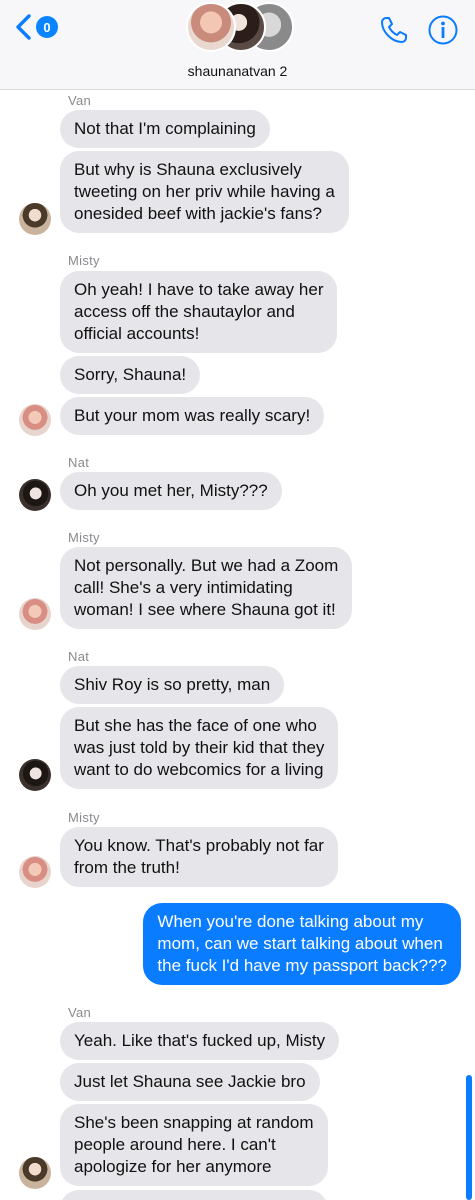  I want to click on message-bubble: Just let Shauna see Jackie bro, so click(190, 1082).